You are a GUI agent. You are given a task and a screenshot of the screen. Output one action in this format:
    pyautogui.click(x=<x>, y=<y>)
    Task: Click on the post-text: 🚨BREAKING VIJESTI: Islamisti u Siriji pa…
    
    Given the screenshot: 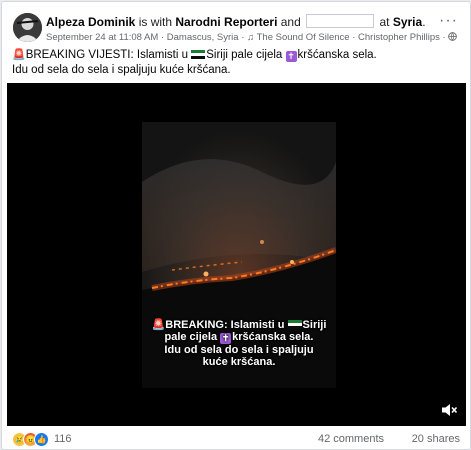 What is the action you would take?
    pyautogui.click(x=236, y=63)
    